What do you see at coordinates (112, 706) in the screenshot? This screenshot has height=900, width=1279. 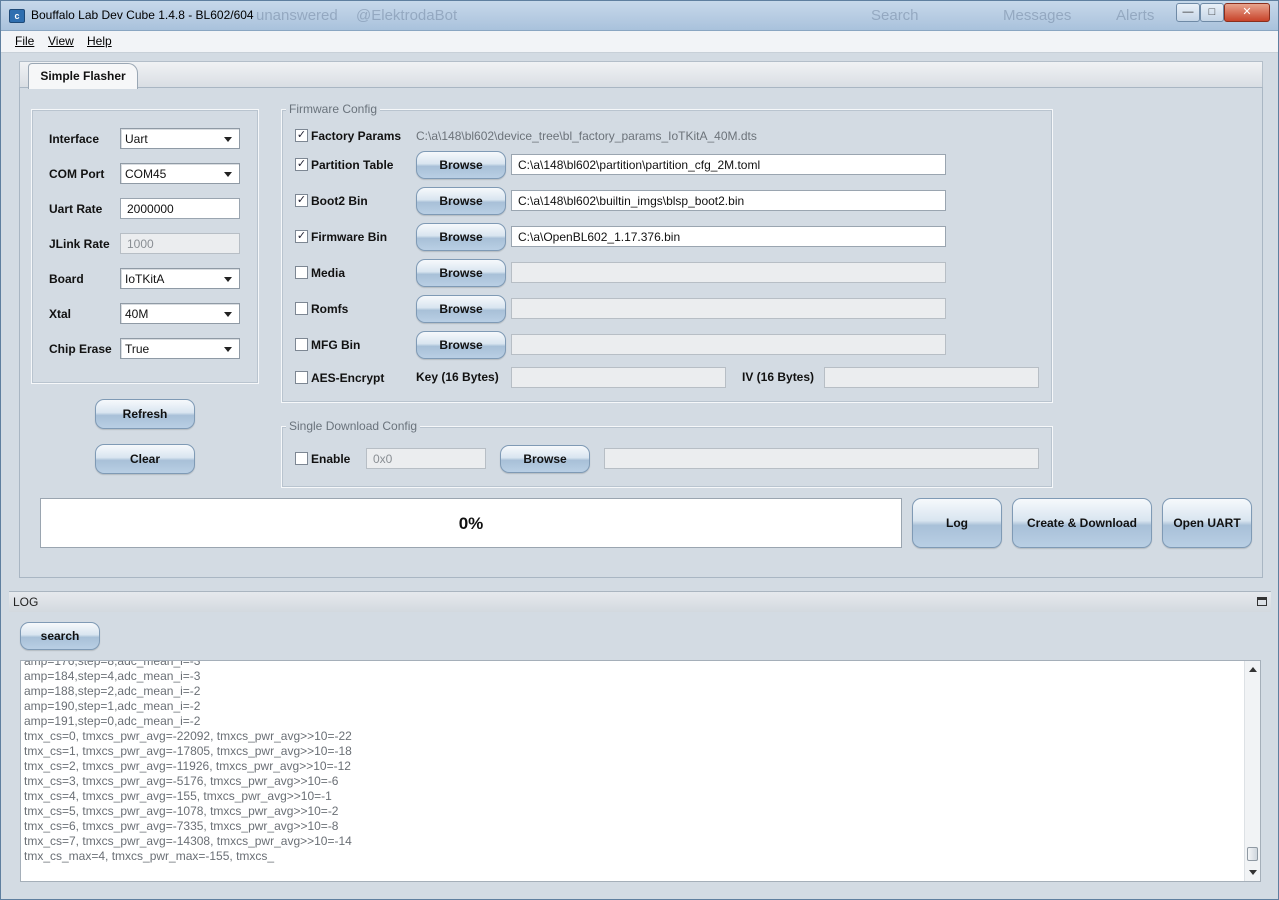 I see `log-line: amp=190,step=1,adc_mean_i=-2` at bounding box center [112, 706].